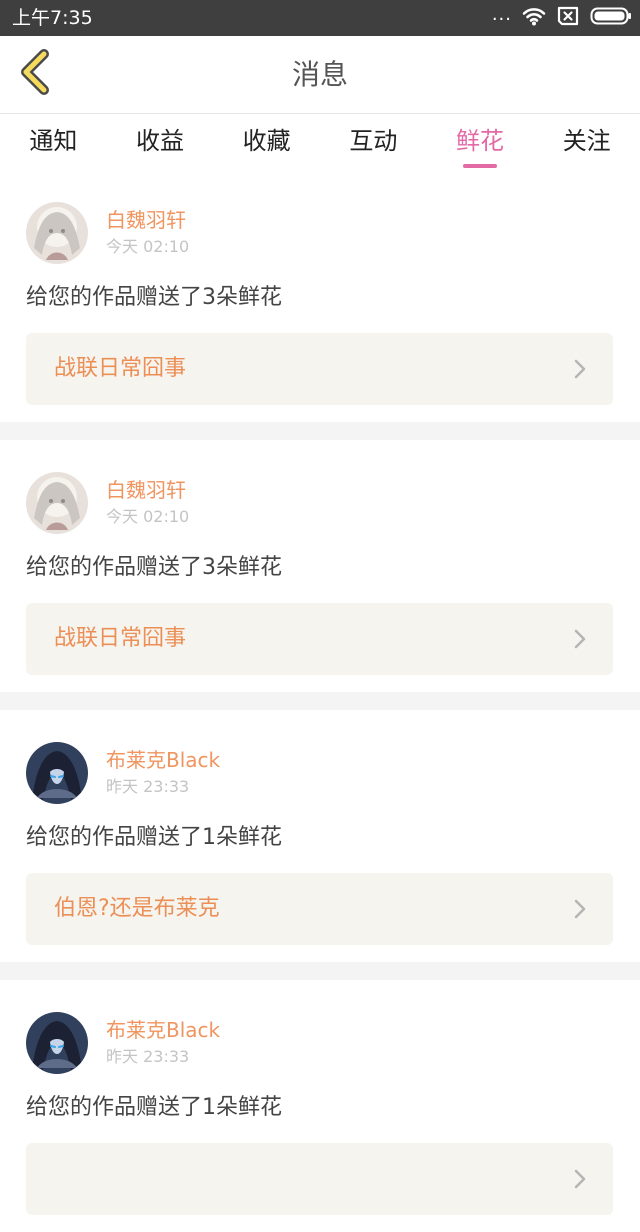 The height and width of the screenshot is (1232, 640). What do you see at coordinates (137, 908) in the screenshot?
I see `work-title: 伯恩?还是布莱克` at bounding box center [137, 908].